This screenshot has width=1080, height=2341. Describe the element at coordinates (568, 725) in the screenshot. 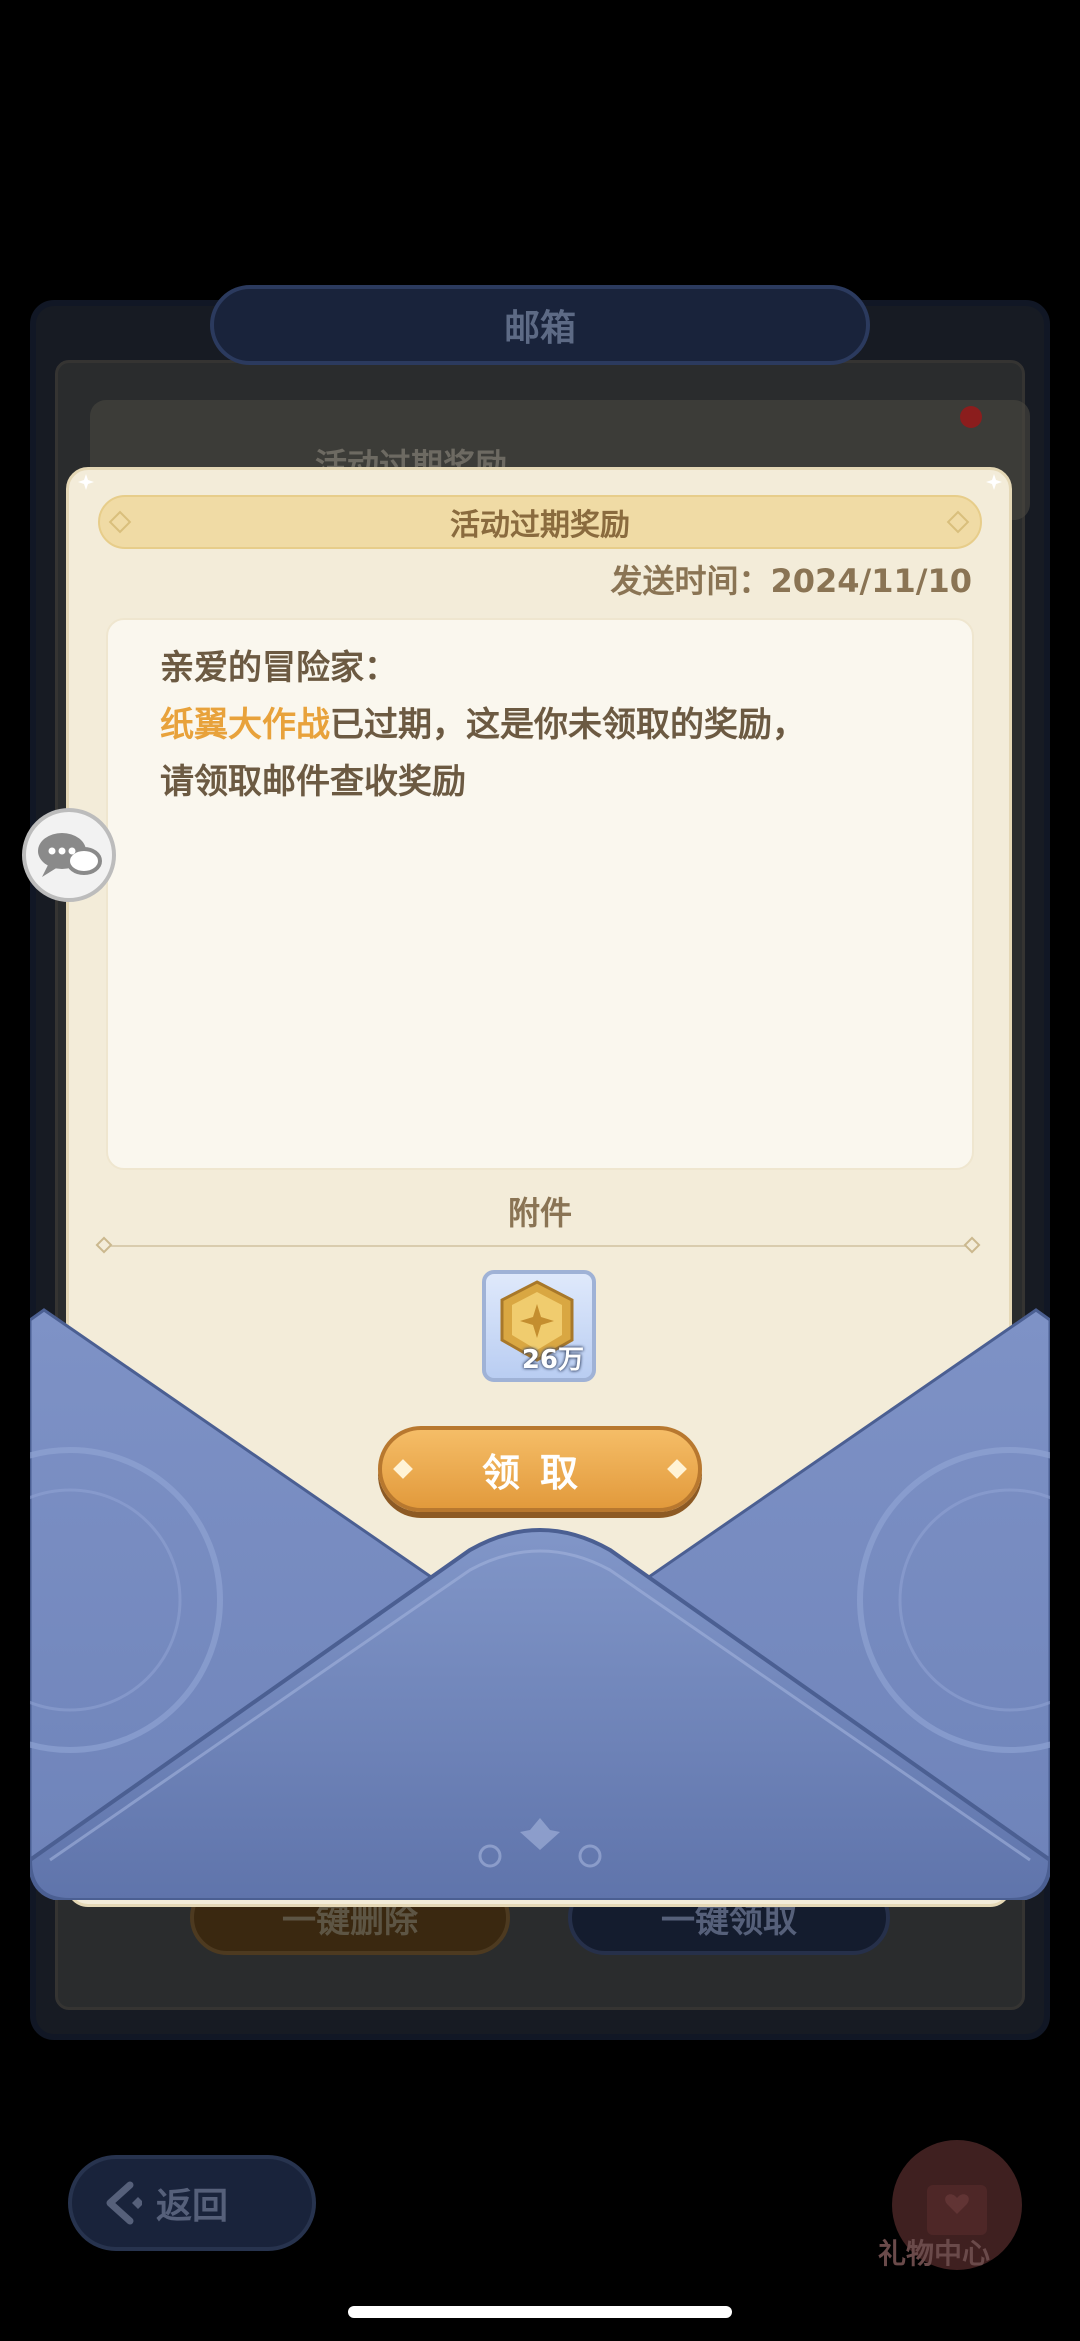

I see `mail-body-line1-rest: 已过期，这是你未领取的奖励，` at that location.